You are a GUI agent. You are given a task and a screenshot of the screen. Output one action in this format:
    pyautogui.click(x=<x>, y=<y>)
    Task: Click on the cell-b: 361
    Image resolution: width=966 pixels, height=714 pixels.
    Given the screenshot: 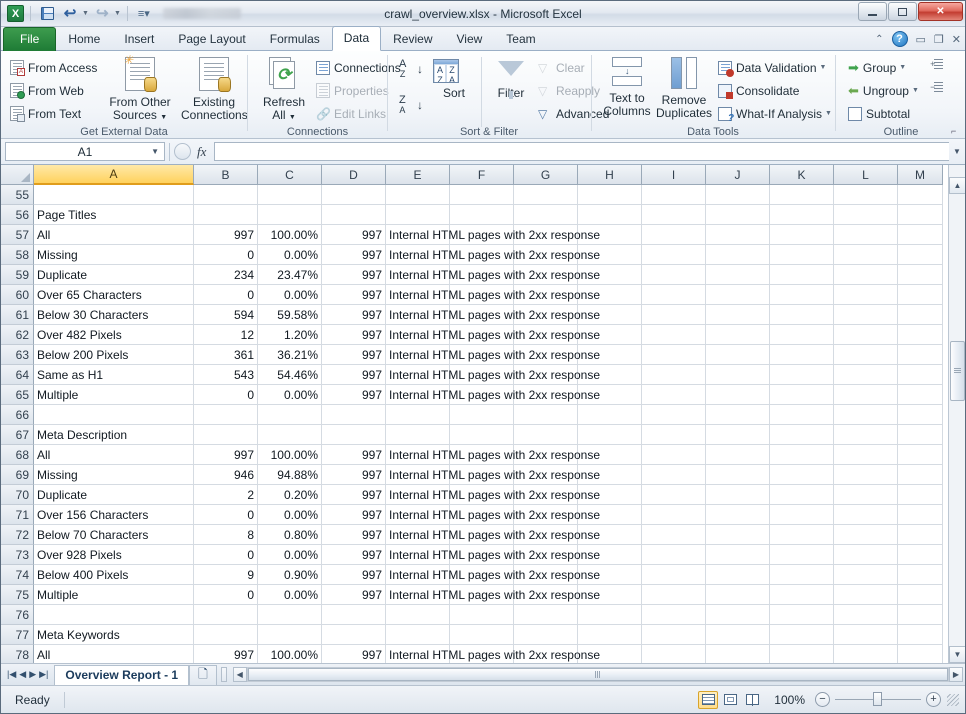 What is the action you would take?
    pyautogui.click(x=226, y=355)
    